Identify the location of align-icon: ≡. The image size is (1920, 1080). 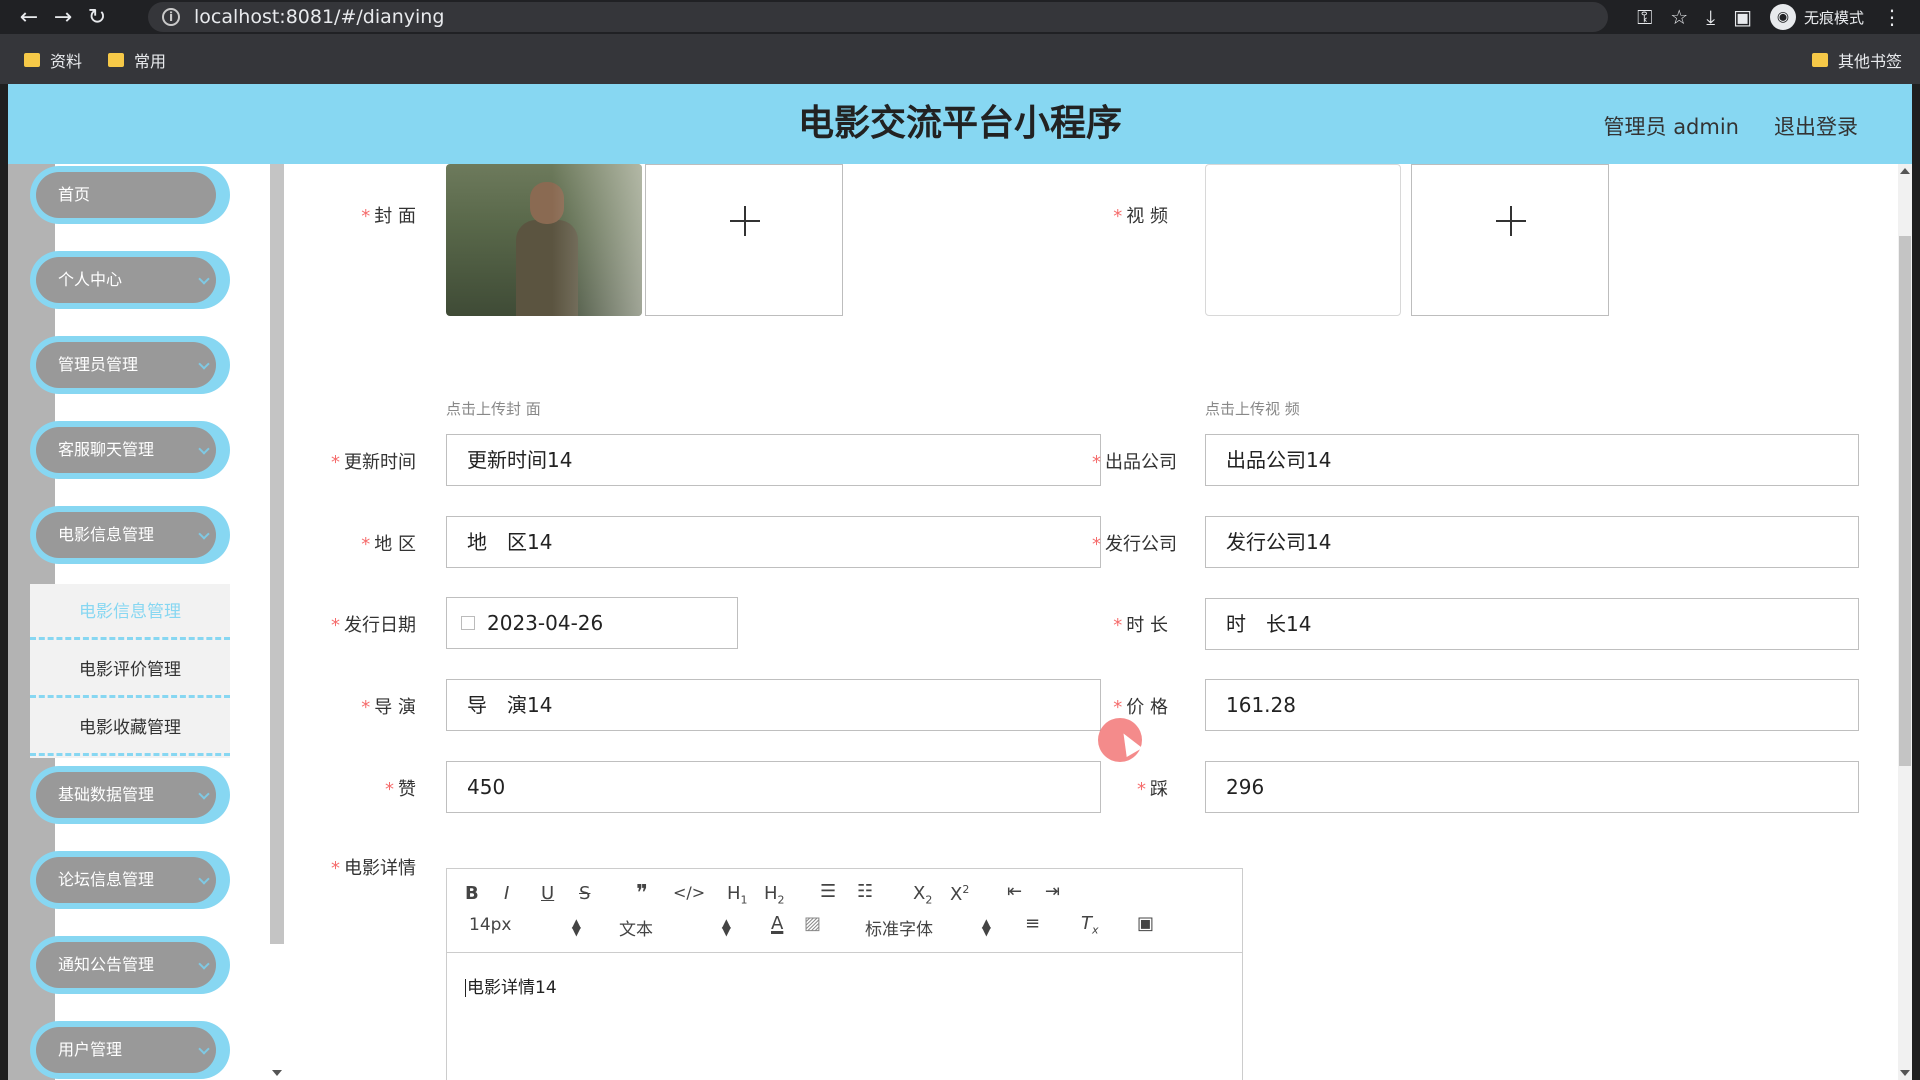
(1032, 923).